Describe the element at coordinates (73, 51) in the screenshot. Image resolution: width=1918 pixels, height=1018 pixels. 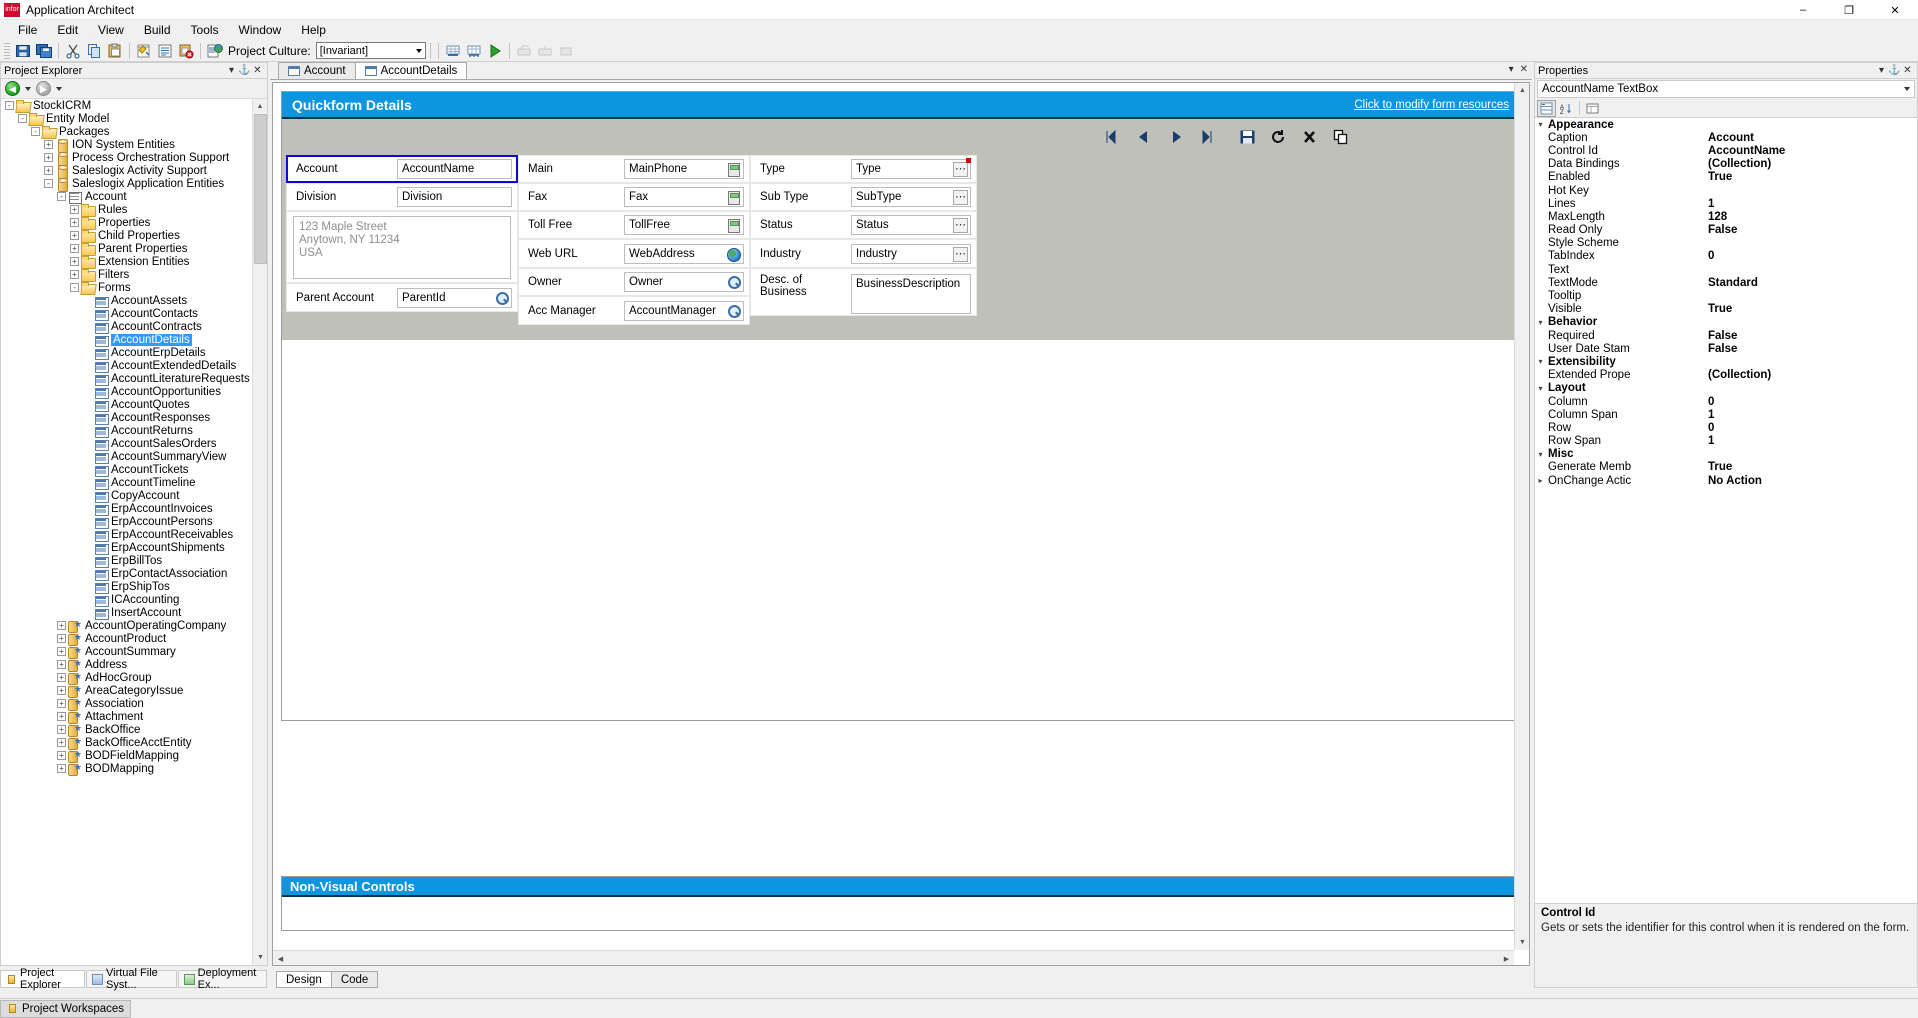
I see `cut-icon` at that location.